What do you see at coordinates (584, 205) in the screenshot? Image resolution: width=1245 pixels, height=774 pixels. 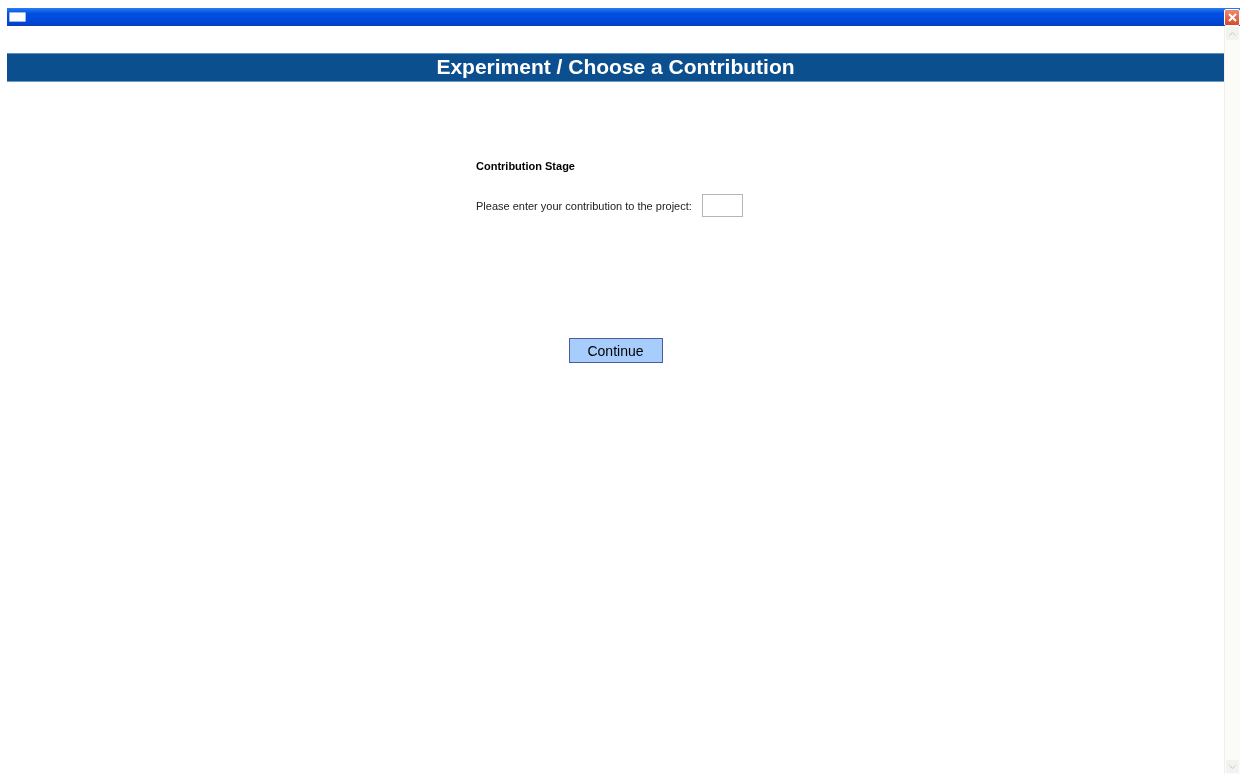 I see `contribution-label: Please enter your contribution to the project:` at bounding box center [584, 205].